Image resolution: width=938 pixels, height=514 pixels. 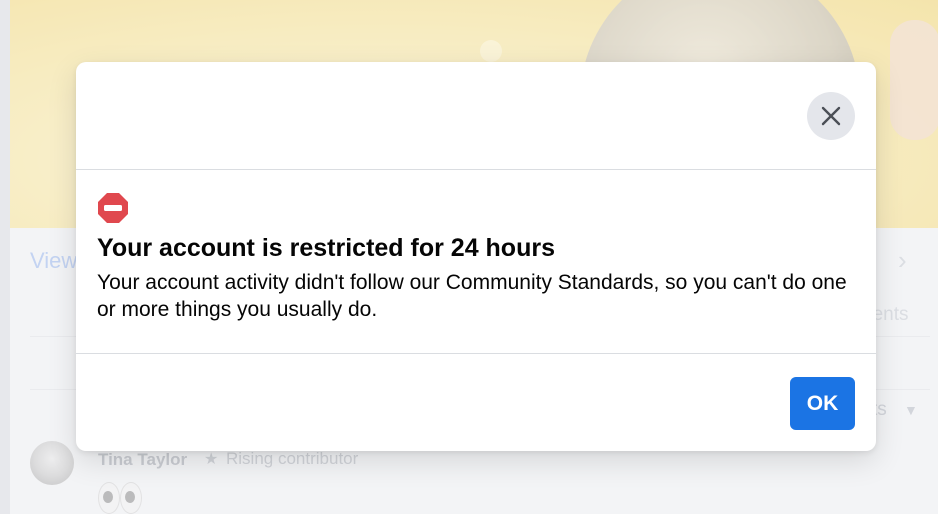 I want to click on ok-button: OK, so click(x=822, y=403).